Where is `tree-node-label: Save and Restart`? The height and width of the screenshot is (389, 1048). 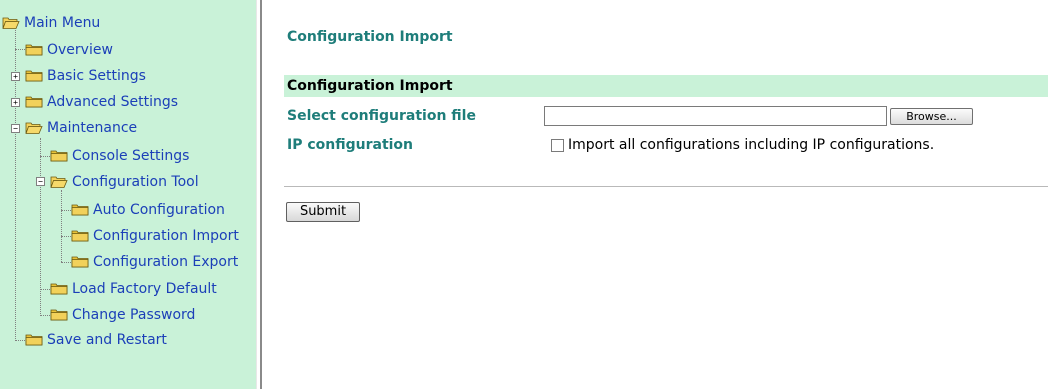 tree-node-label: Save and Restart is located at coordinates (107, 340).